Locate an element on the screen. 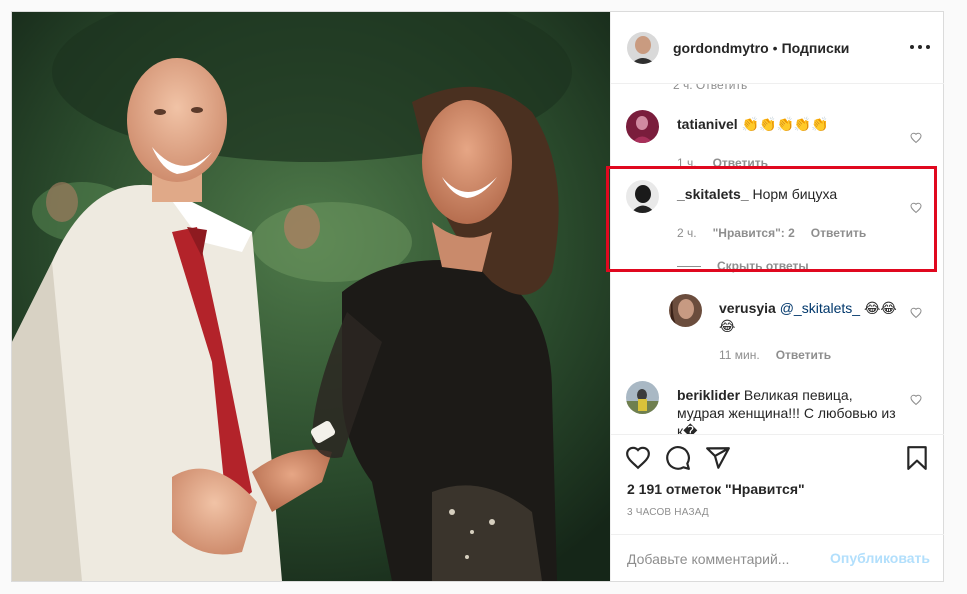  hide-replies-button: Скрыть ответы is located at coordinates (743, 266).